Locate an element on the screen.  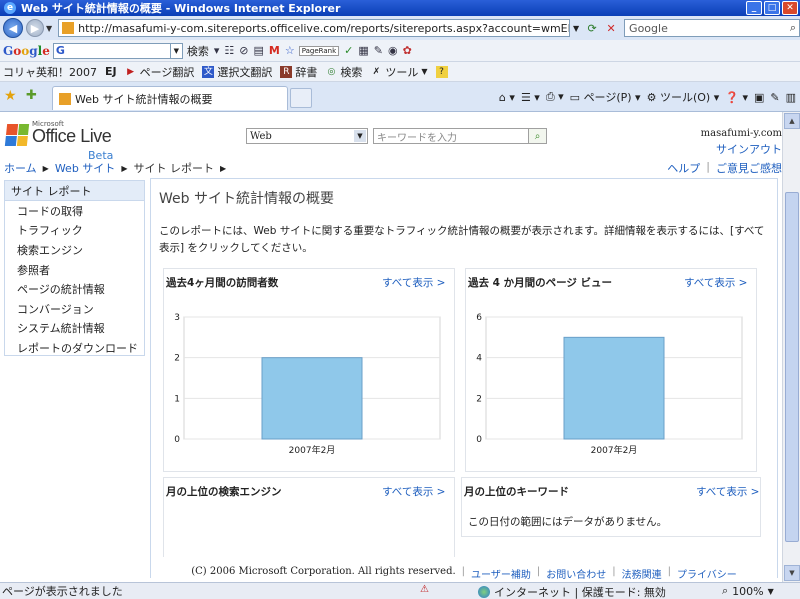
sidebar-item-system-stats: システム統計情報 is located at coordinates (74, 329).